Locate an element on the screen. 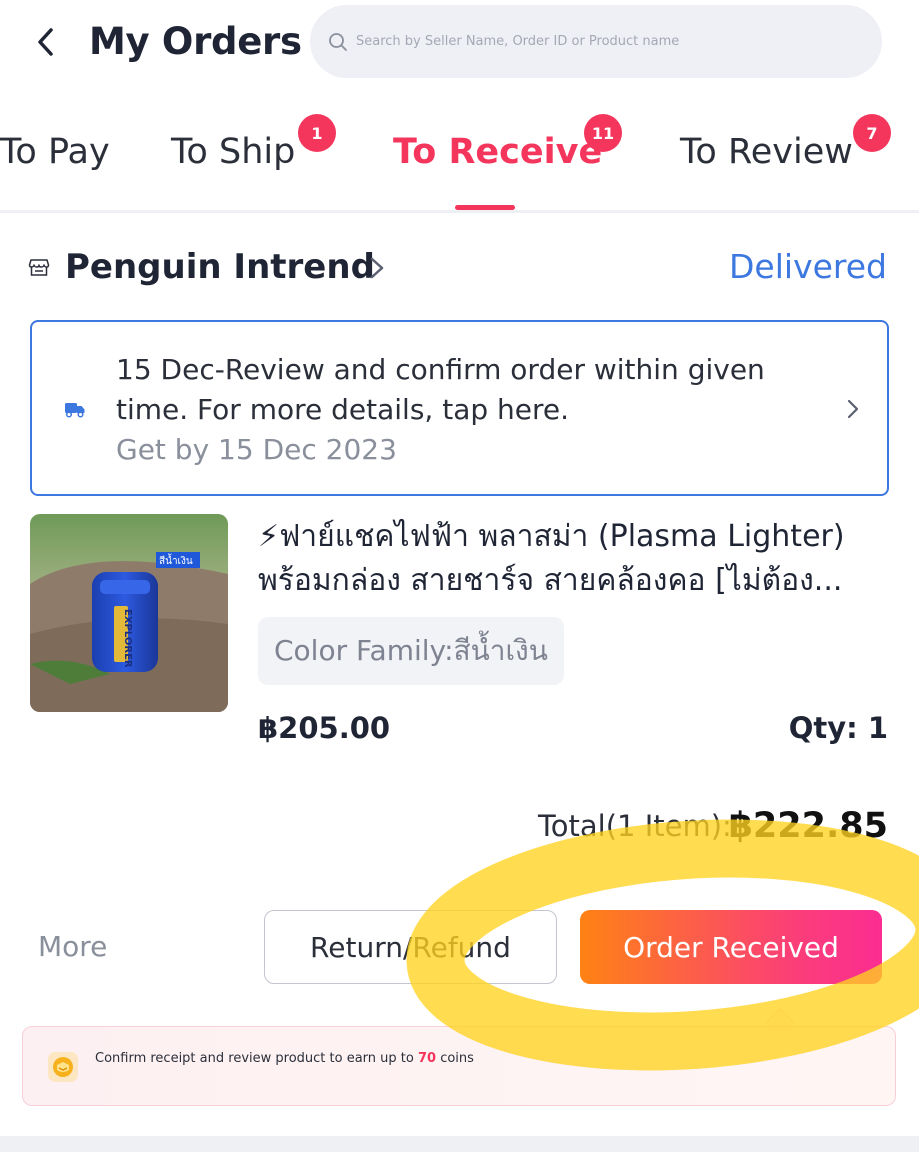 The width and height of the screenshot is (919, 1152). divider is located at coordinates (459, 211).